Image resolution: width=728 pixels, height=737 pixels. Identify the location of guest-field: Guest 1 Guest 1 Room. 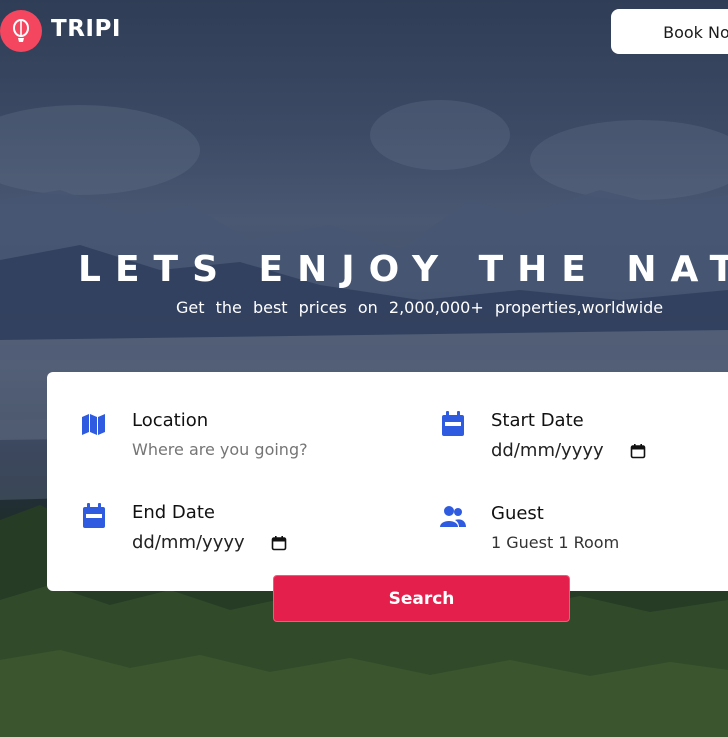
(583, 533).